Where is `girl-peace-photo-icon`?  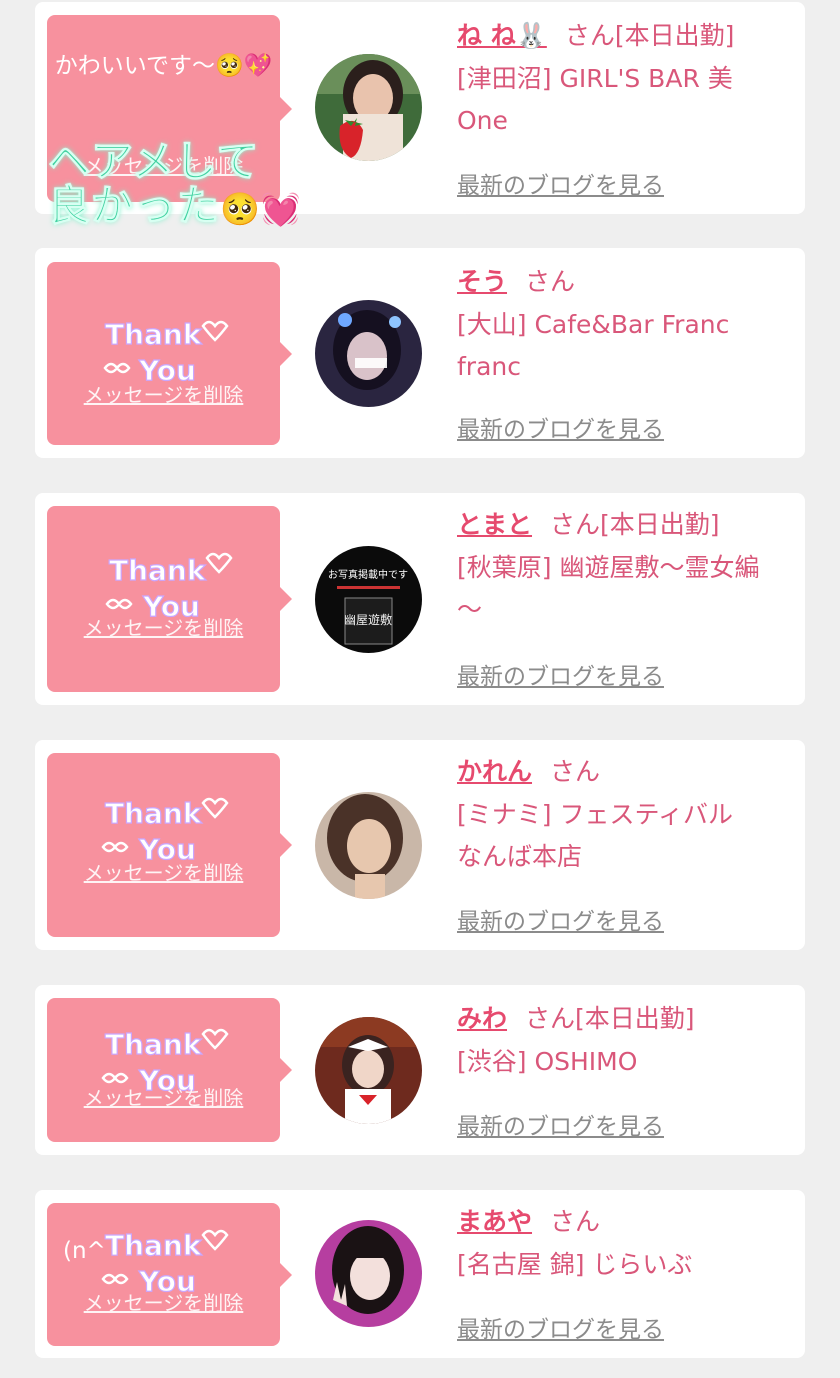 girl-peace-photo-icon is located at coordinates (368, 1273).